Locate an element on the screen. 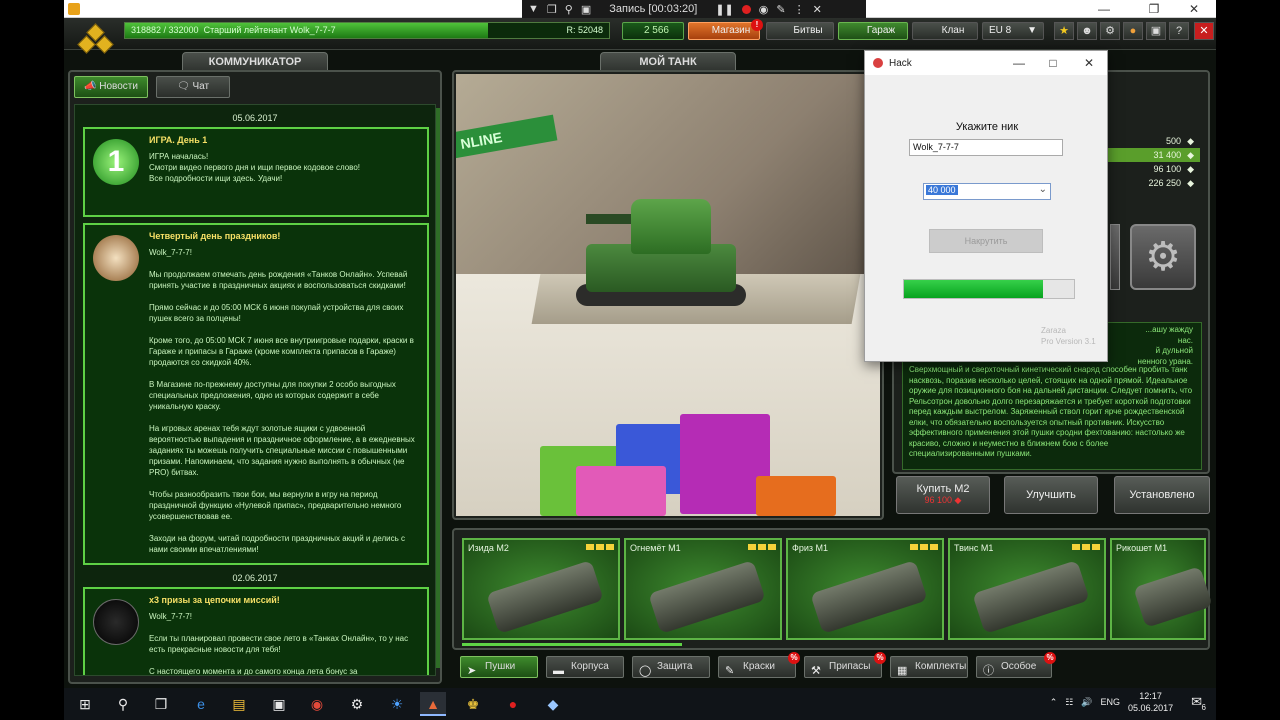  friends-icon: ☻ is located at coordinates (1087, 31).